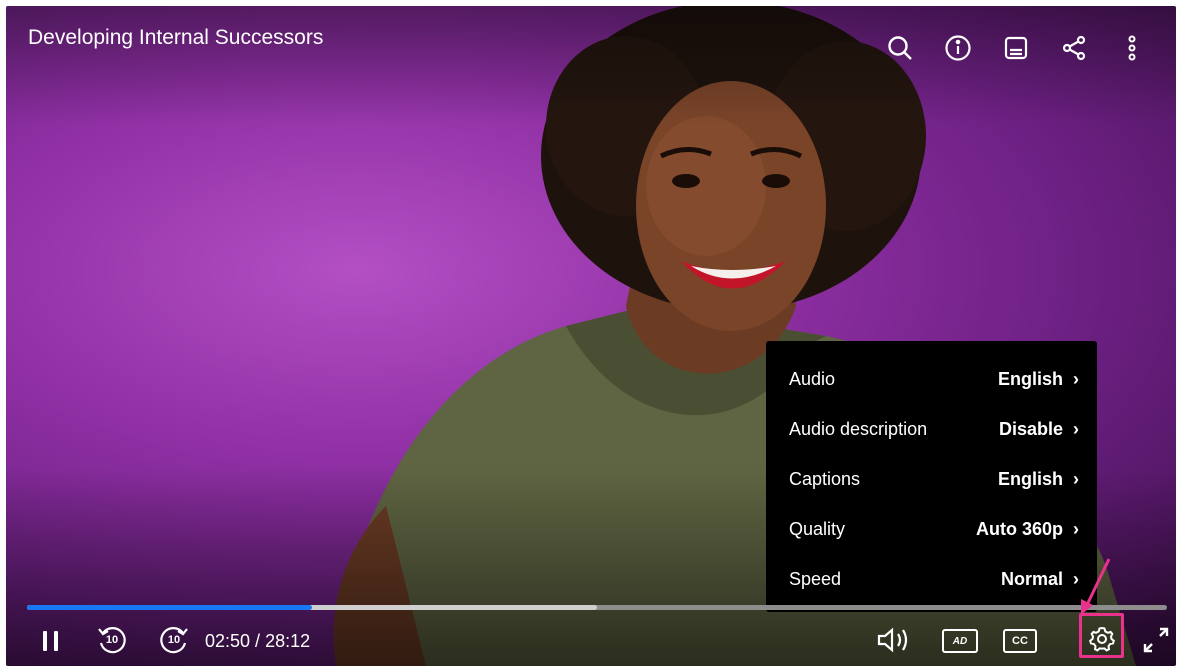 The width and height of the screenshot is (1182, 671). Describe the element at coordinates (176, 37) in the screenshot. I see `video-title: Developing Internal Successors` at that location.